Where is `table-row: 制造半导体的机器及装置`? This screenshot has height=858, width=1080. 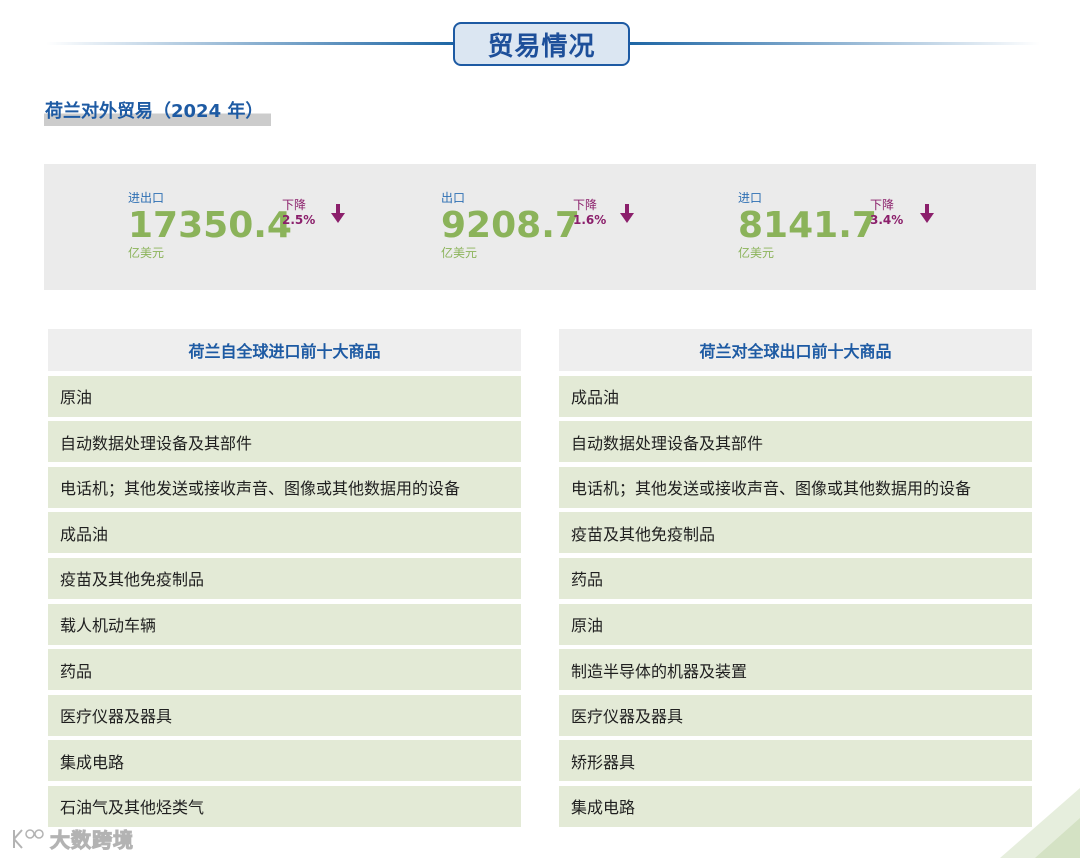
table-row: 制造半导体的机器及装置 is located at coordinates (795, 670).